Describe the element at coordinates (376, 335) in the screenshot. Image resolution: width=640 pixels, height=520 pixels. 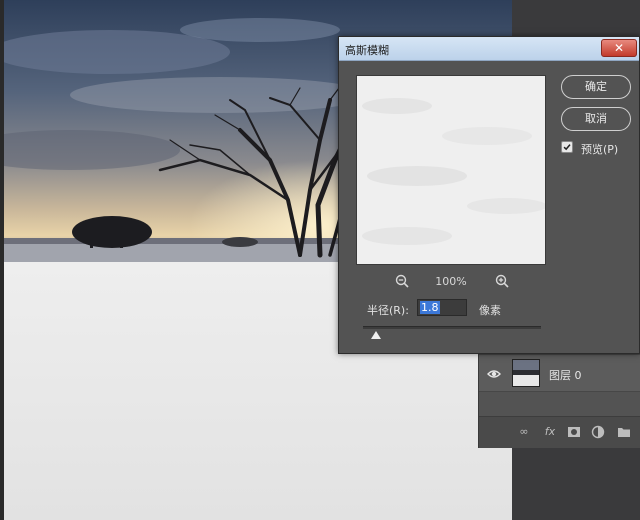
I see `radius-slider-thumb` at that location.